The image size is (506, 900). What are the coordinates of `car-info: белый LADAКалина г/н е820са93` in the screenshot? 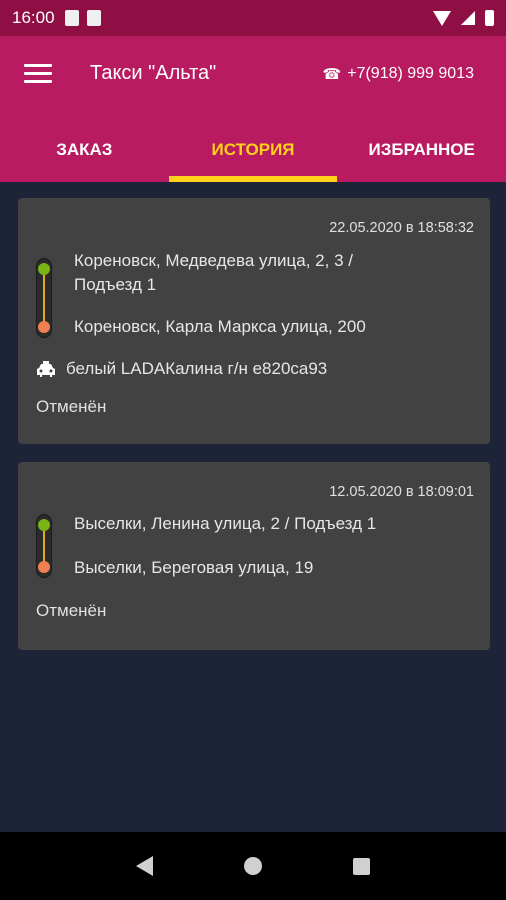 It's located at (181, 369).